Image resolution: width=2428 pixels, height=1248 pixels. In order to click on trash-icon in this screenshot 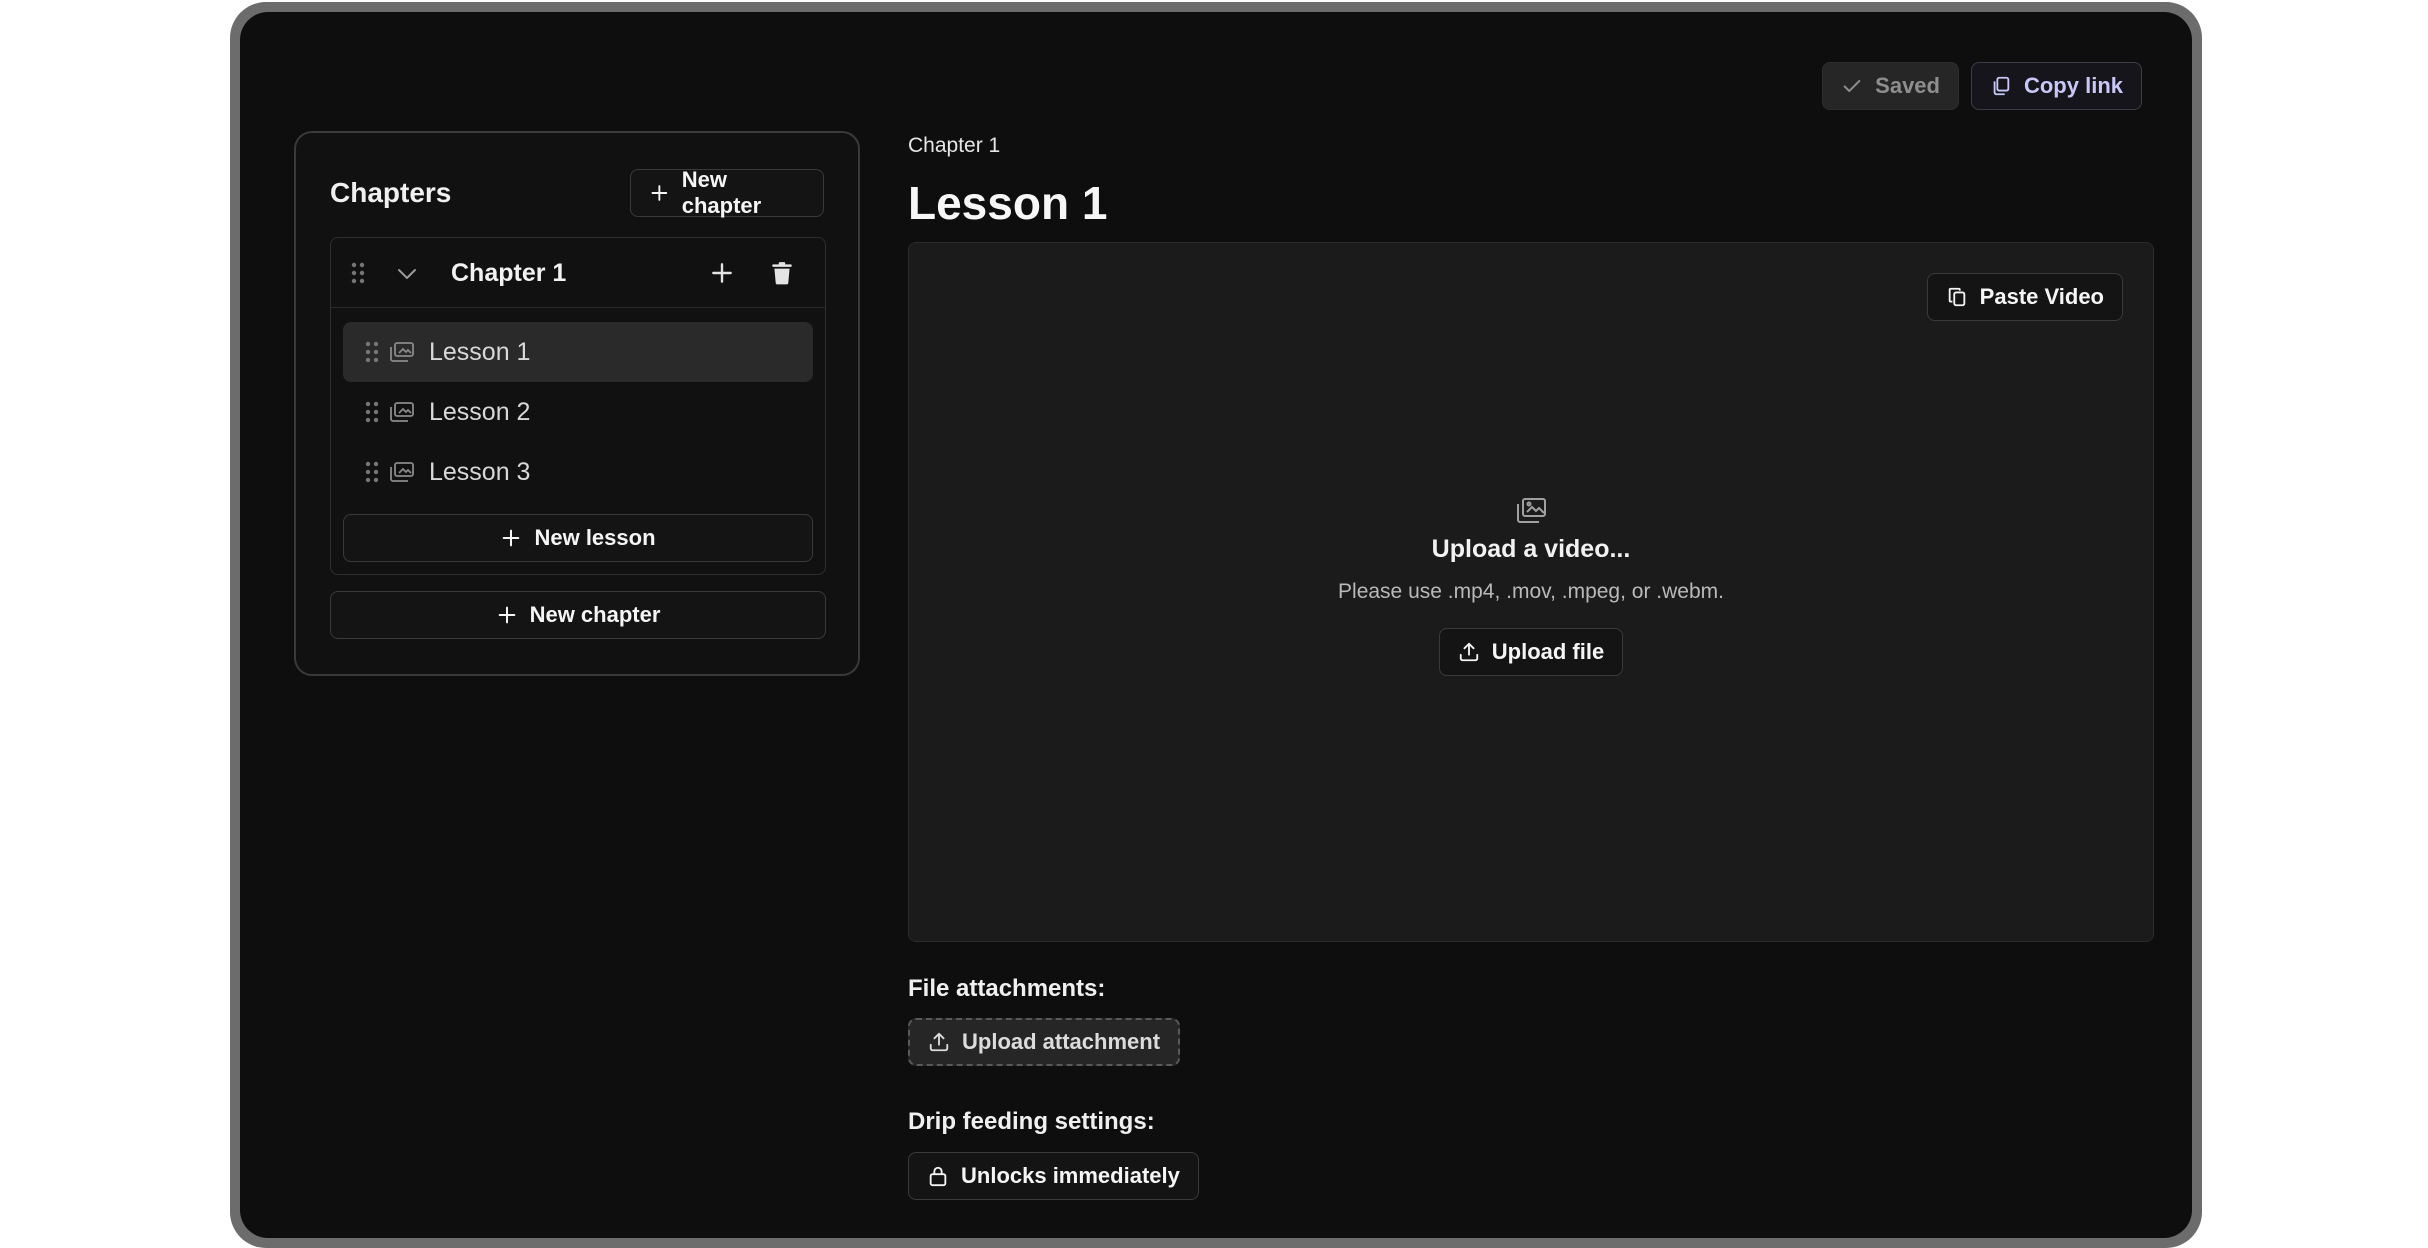, I will do `click(782, 273)`.